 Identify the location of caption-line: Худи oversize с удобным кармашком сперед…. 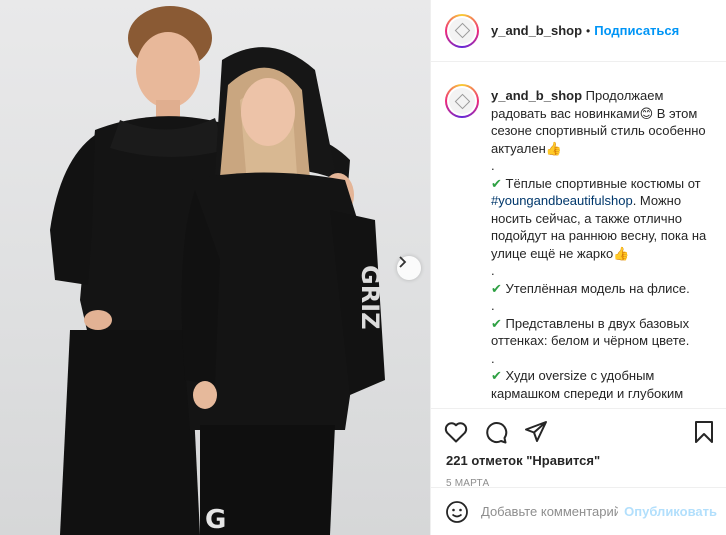
(587, 384).